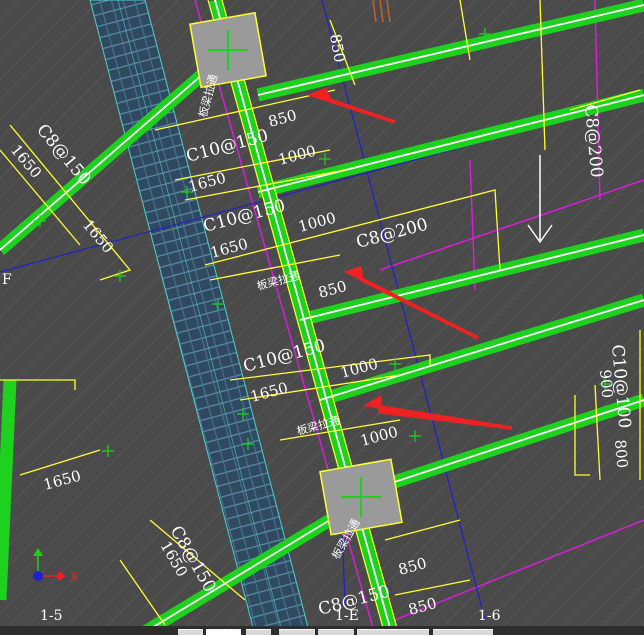 This screenshot has width=644, height=635. Describe the element at coordinates (74, 577) in the screenshot. I see `ucs-x-label: X` at that location.